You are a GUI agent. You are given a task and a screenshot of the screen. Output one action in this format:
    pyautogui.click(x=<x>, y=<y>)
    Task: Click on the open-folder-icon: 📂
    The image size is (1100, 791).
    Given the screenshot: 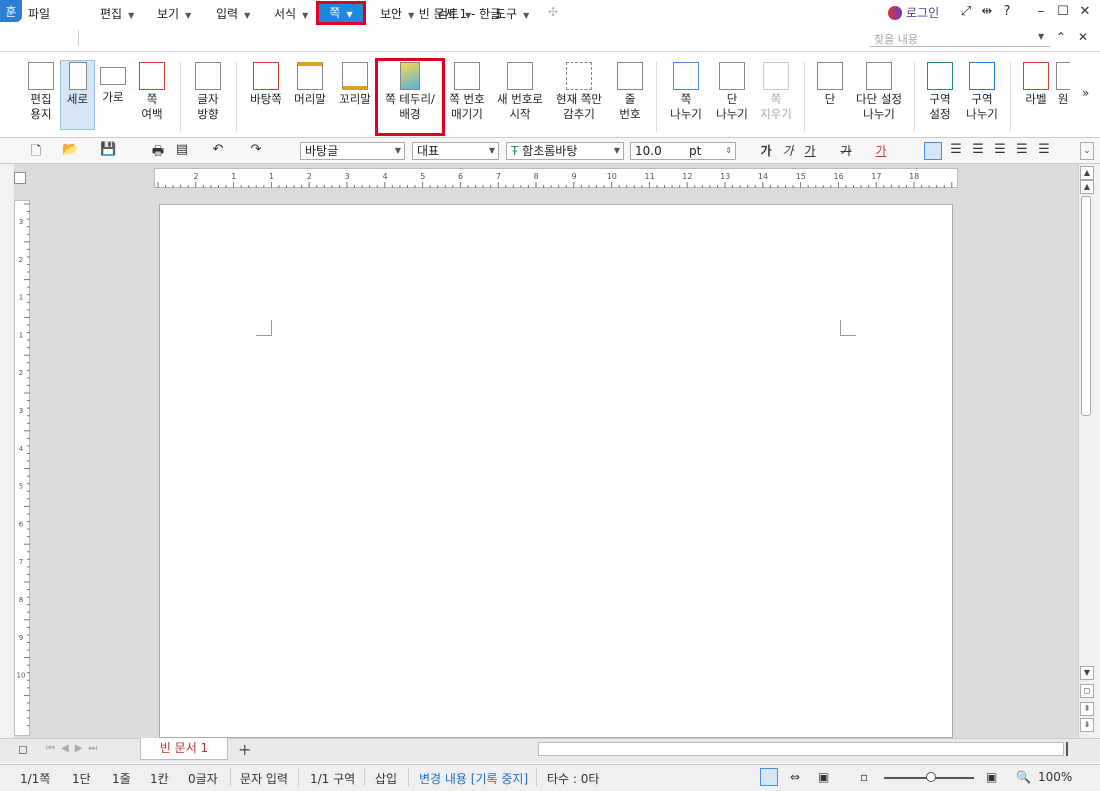 What is the action you would take?
    pyautogui.click(x=70, y=149)
    